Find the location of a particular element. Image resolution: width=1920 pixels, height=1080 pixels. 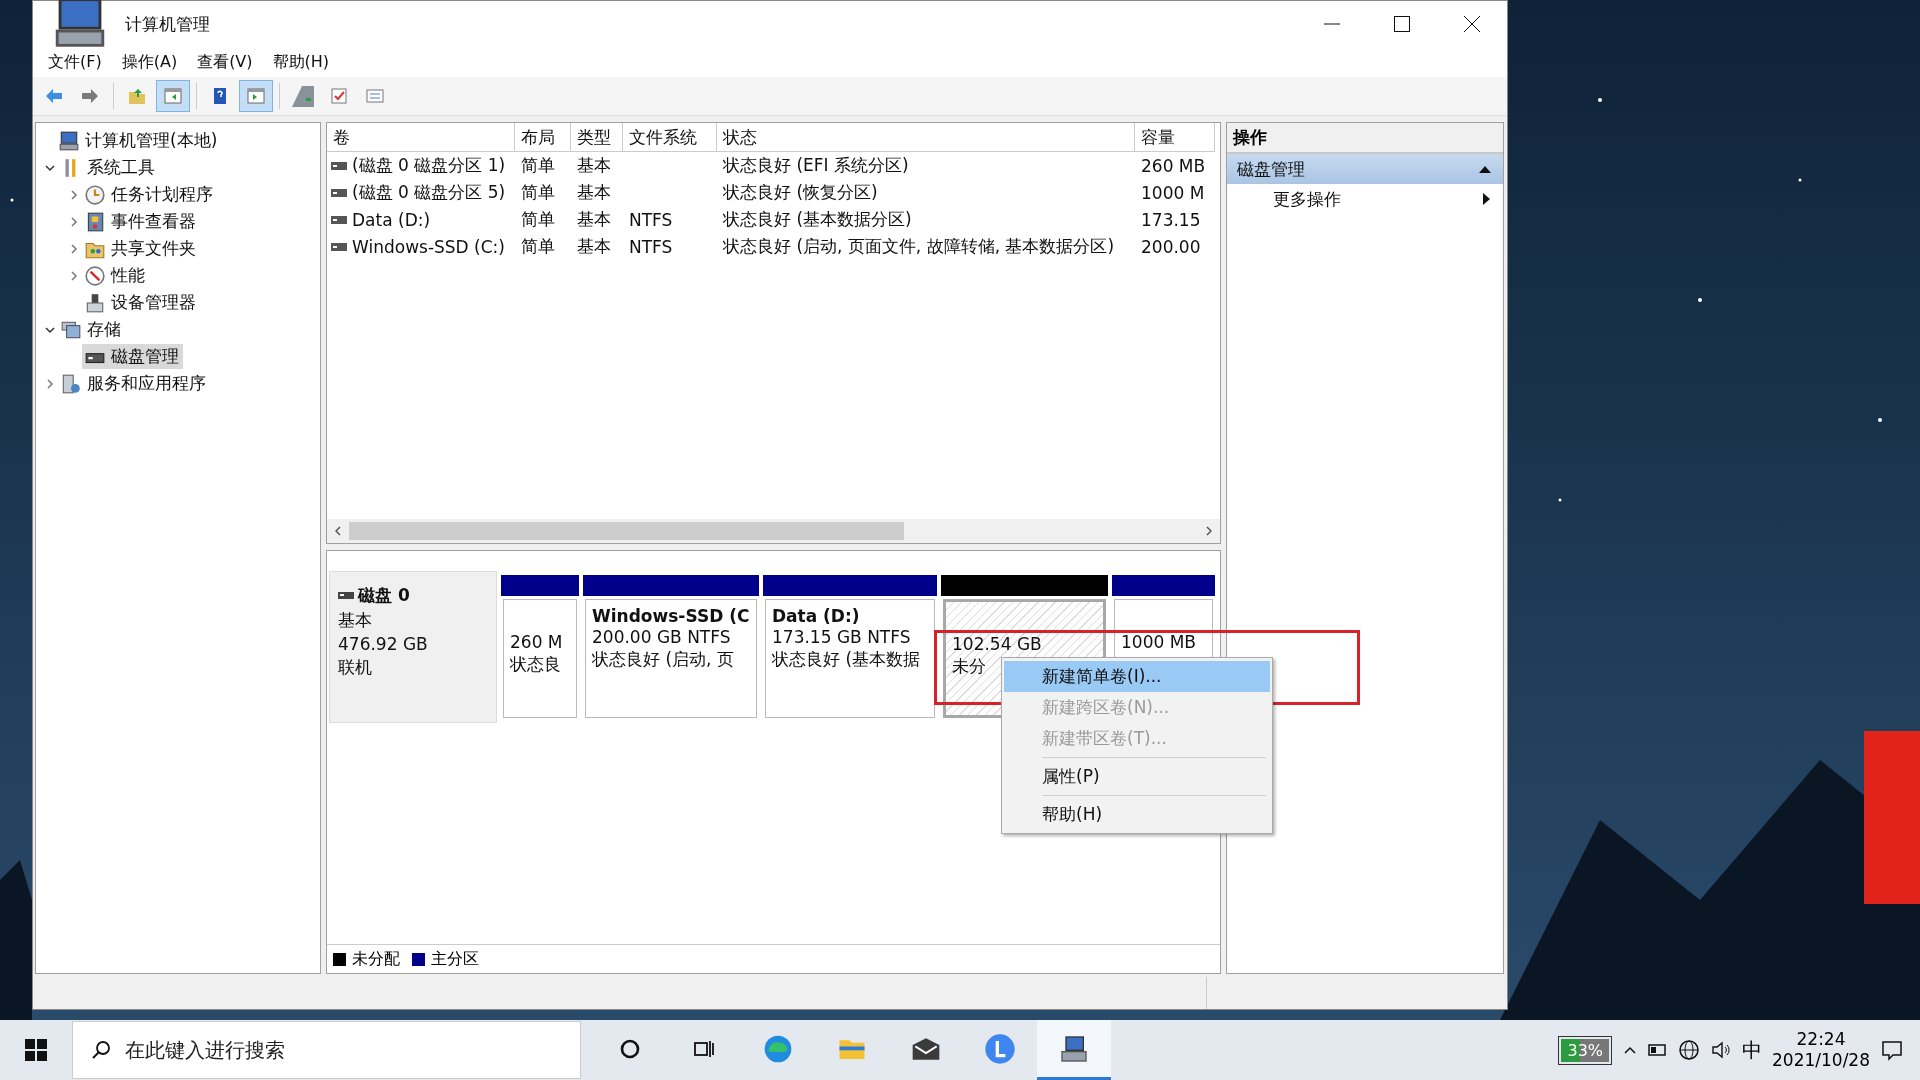

disk-type: 基本 is located at coordinates (355, 620).